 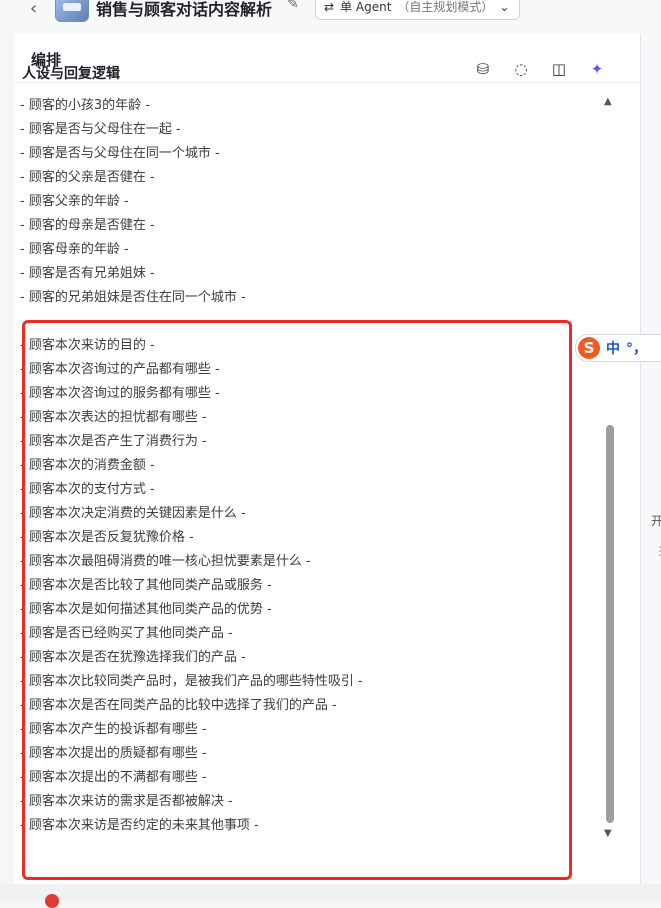 What do you see at coordinates (613, 348) in the screenshot?
I see `ime-language-toggle: 中` at bounding box center [613, 348].